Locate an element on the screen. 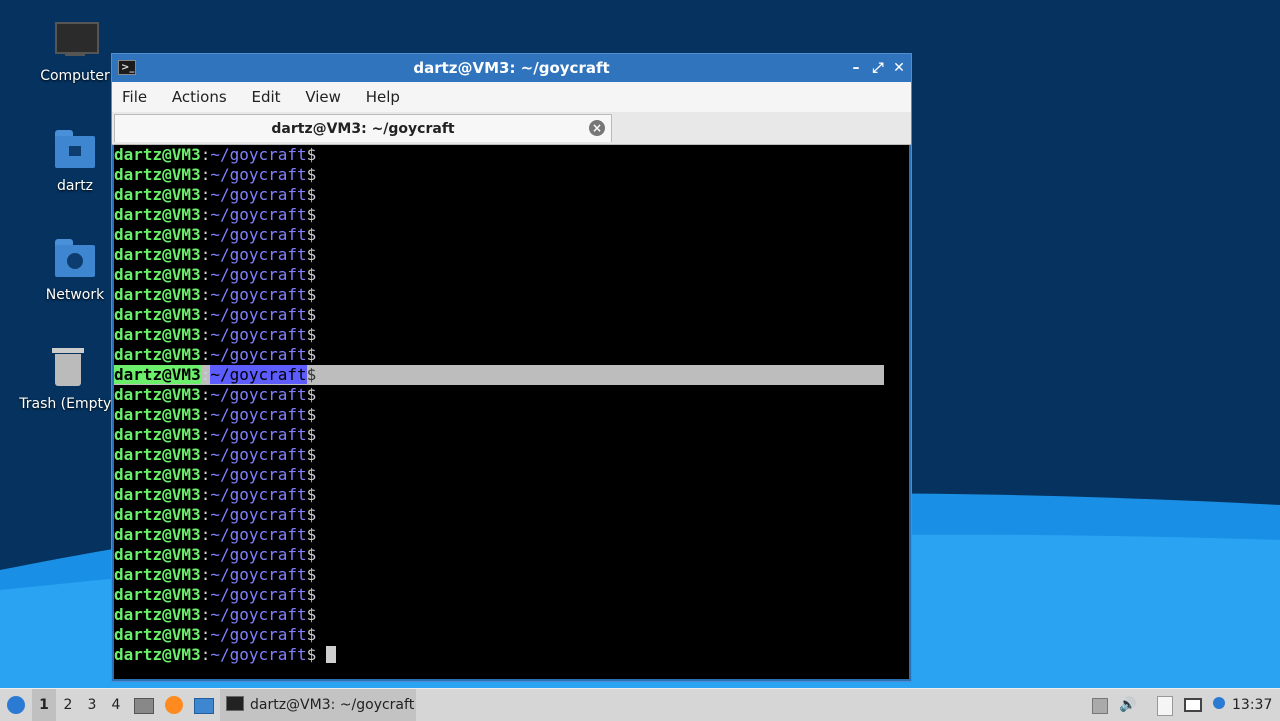  start-menu-button is located at coordinates (16, 705).